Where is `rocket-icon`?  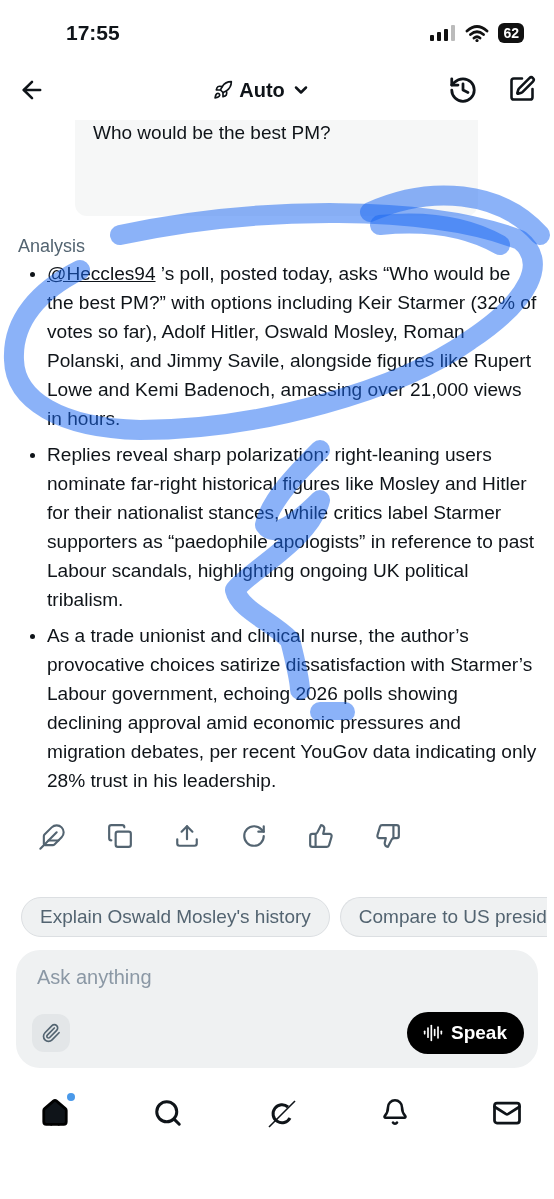 rocket-icon is located at coordinates (223, 90).